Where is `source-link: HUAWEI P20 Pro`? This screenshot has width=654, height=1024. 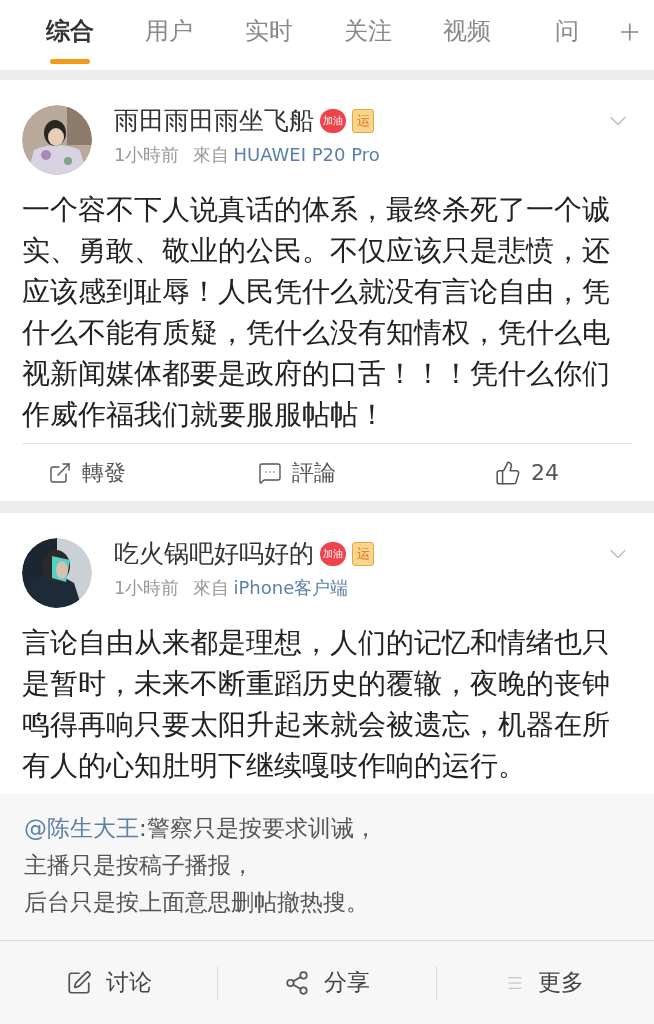
source-link: HUAWEI P20 Pro is located at coordinates (306, 155).